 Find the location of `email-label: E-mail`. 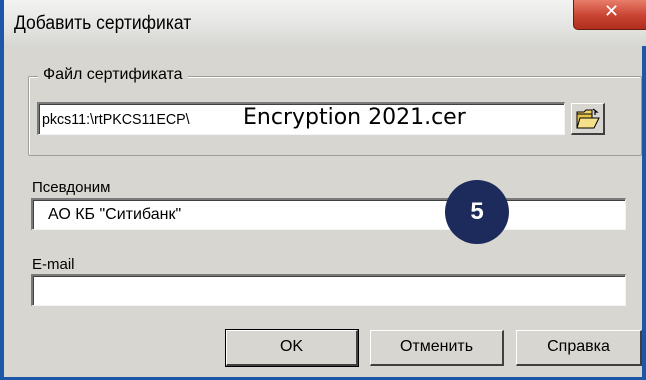

email-label: E-mail is located at coordinates (53, 264).